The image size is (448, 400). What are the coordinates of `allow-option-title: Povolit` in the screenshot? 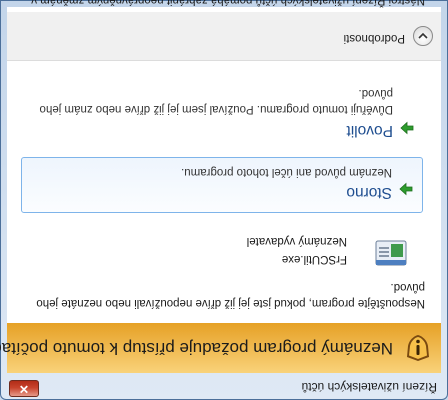 It's located at (369, 130).